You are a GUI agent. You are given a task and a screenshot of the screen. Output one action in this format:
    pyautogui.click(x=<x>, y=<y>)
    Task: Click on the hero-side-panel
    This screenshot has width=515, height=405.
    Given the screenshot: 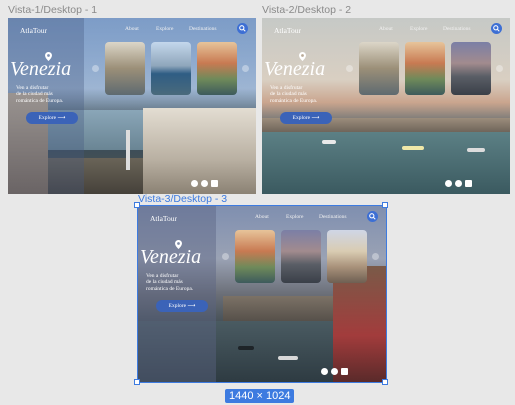 What is the action you would take?
    pyautogui.click(x=46, y=106)
    